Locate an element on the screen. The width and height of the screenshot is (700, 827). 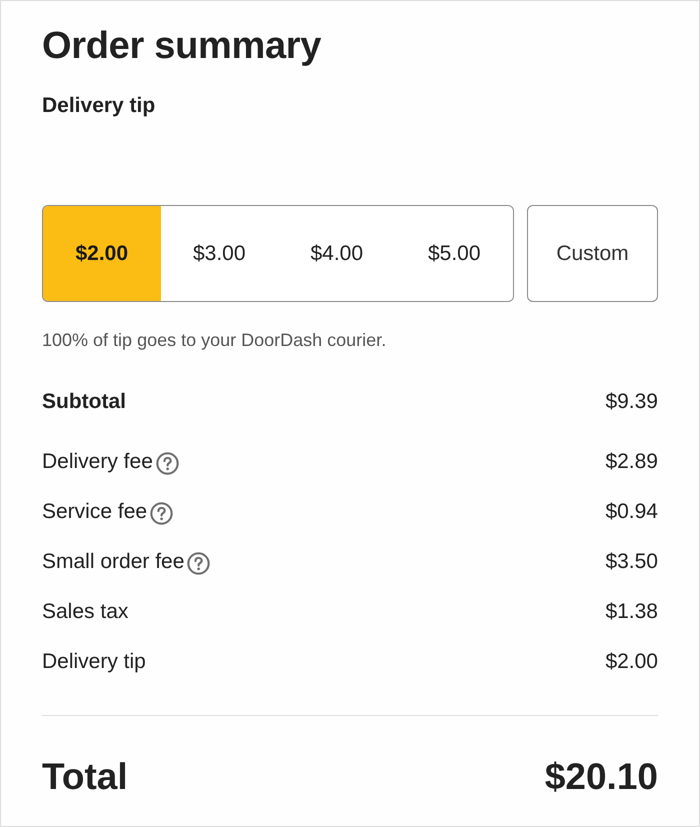
tip-option: $2.00 is located at coordinates (101, 253).